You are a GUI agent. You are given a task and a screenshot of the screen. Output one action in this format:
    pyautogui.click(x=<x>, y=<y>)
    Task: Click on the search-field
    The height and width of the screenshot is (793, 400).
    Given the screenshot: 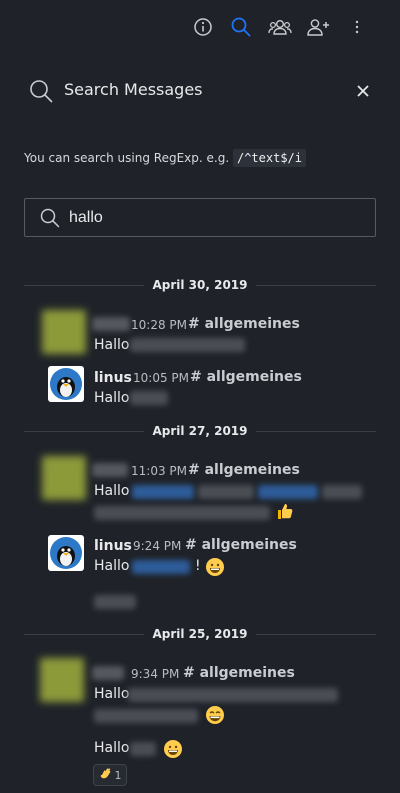 What is the action you would take?
    pyautogui.click(x=200, y=217)
    